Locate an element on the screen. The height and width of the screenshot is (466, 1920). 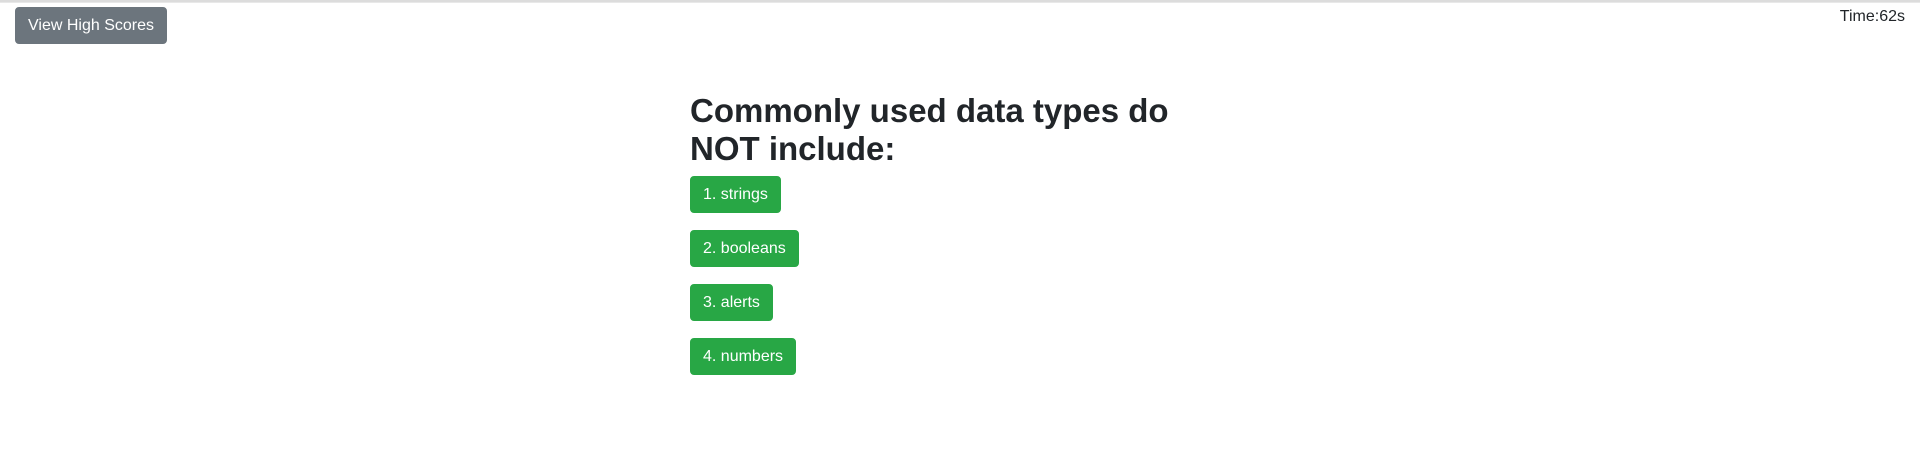
view-high-scores-button: View High Scores is located at coordinates (91, 25).